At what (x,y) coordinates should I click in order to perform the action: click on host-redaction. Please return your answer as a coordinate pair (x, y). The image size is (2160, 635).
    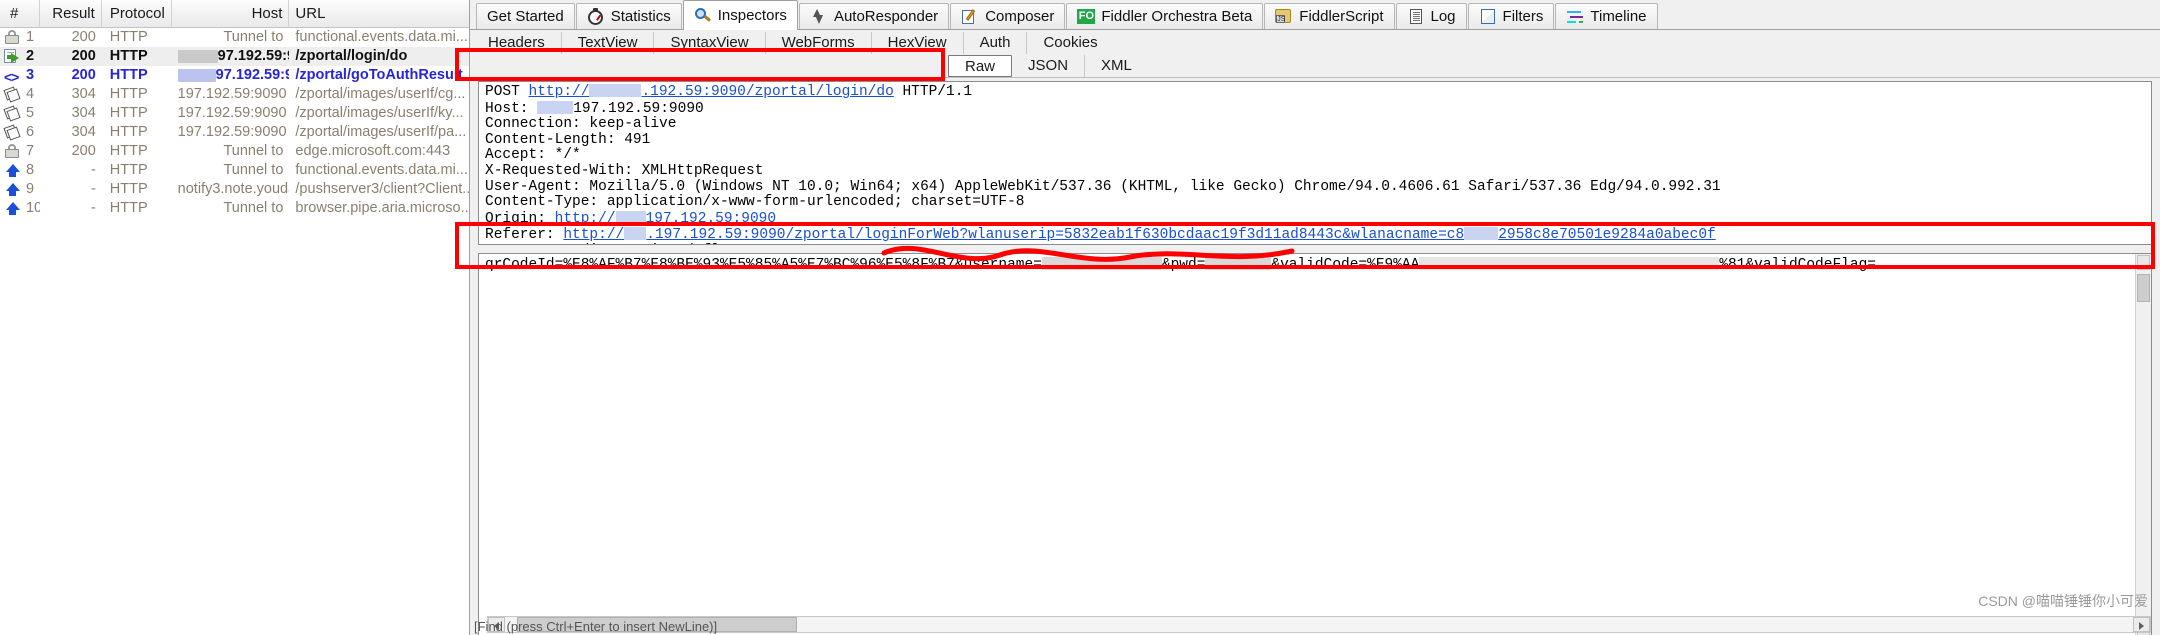
    Looking at the image, I should click on (555, 107).